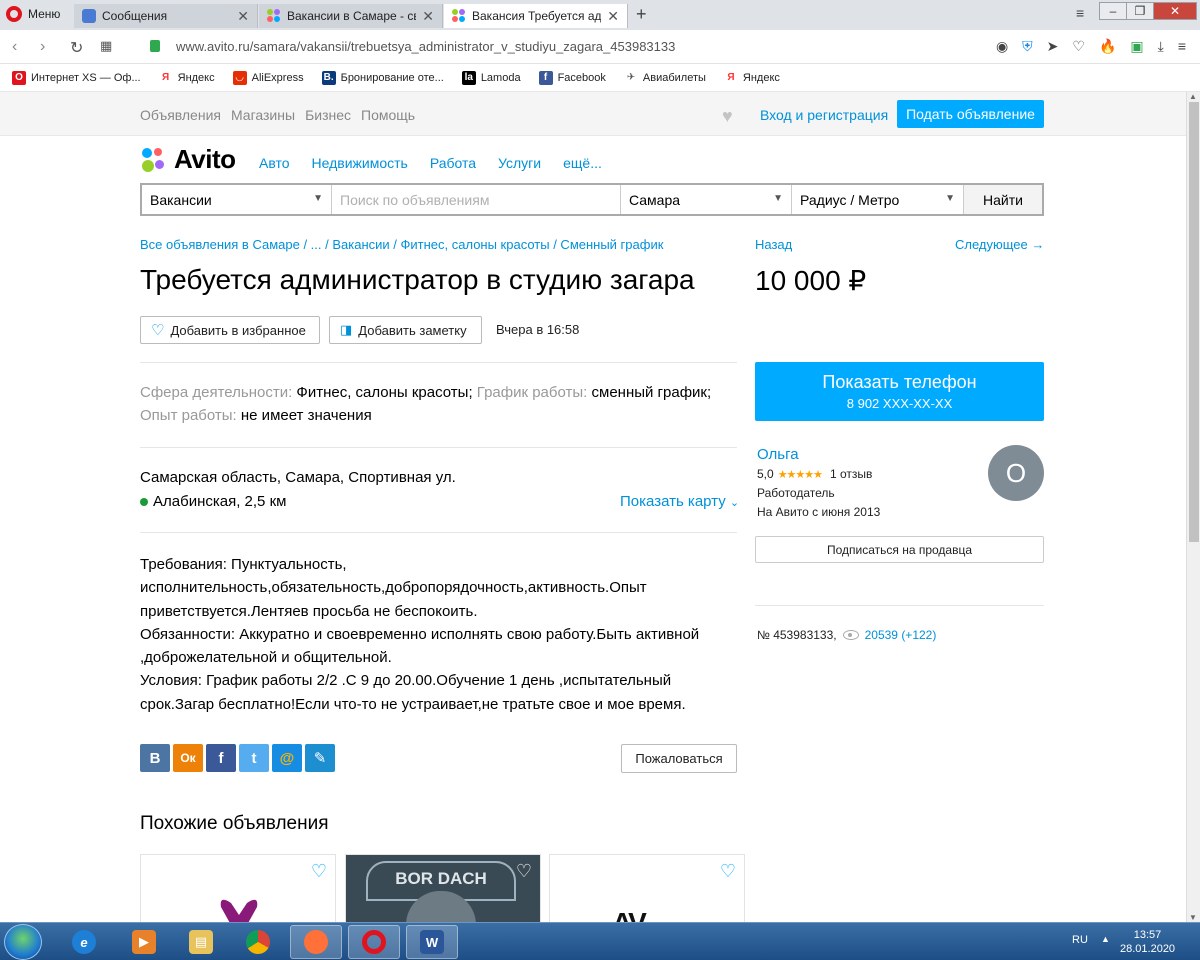 The image size is (1200, 960). Describe the element at coordinates (1016, 473) in the screenshot. I see `avatar: О` at that location.